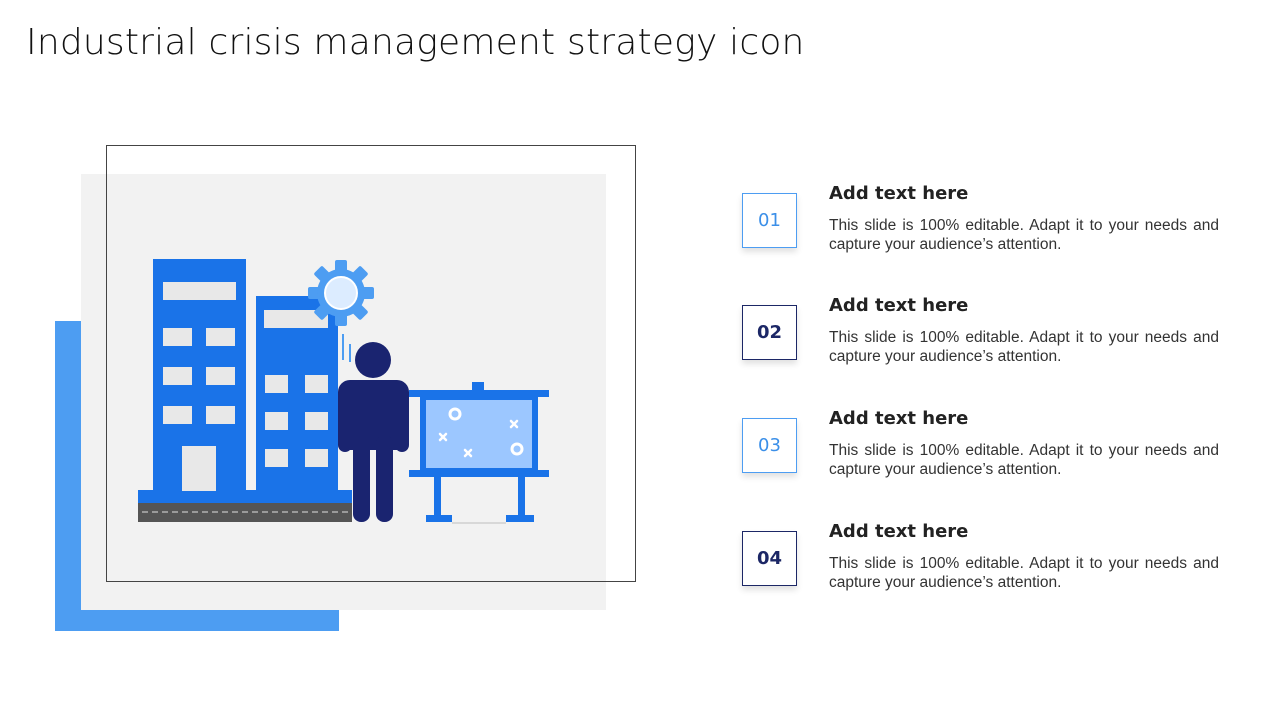  I want to click on number-badge: 03, so click(769, 445).